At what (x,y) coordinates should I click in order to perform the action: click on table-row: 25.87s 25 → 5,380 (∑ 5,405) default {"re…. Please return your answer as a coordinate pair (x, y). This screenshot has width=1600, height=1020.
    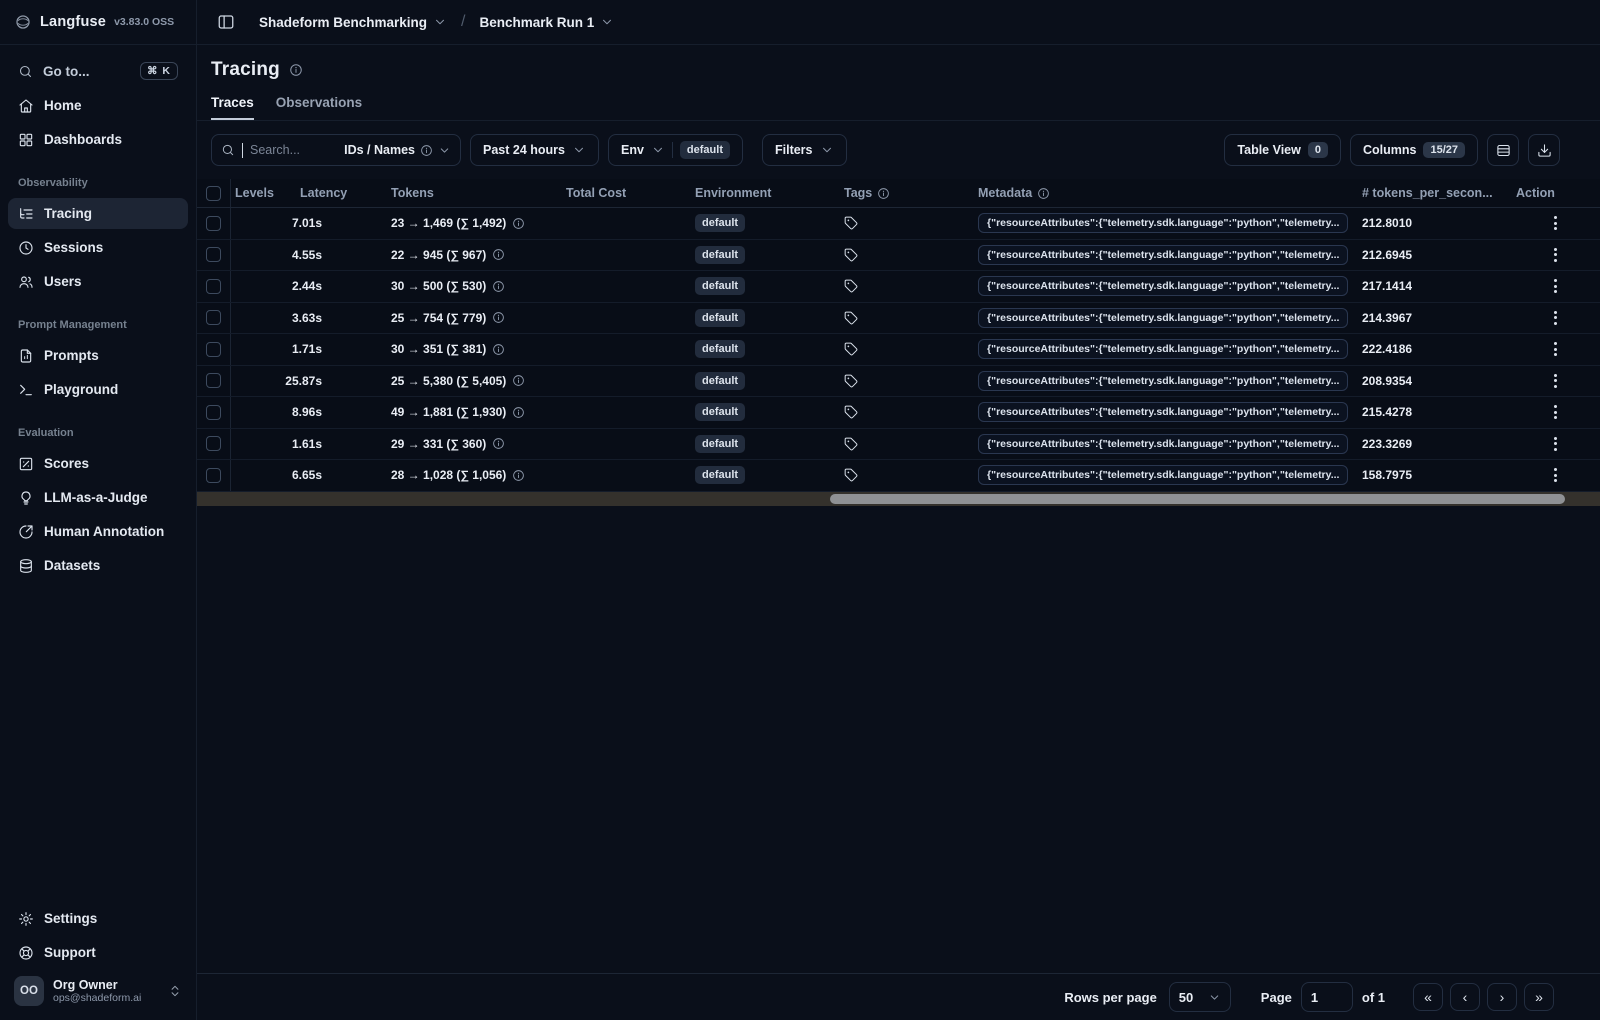
    Looking at the image, I should click on (898, 381).